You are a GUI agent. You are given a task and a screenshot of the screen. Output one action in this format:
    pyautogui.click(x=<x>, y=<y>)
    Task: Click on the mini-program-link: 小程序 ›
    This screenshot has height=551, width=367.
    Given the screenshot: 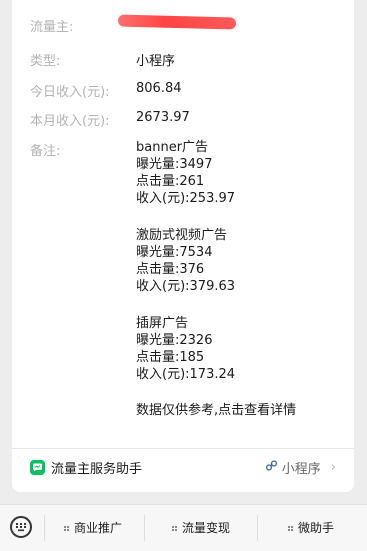 What is the action you would take?
    pyautogui.click(x=300, y=467)
    